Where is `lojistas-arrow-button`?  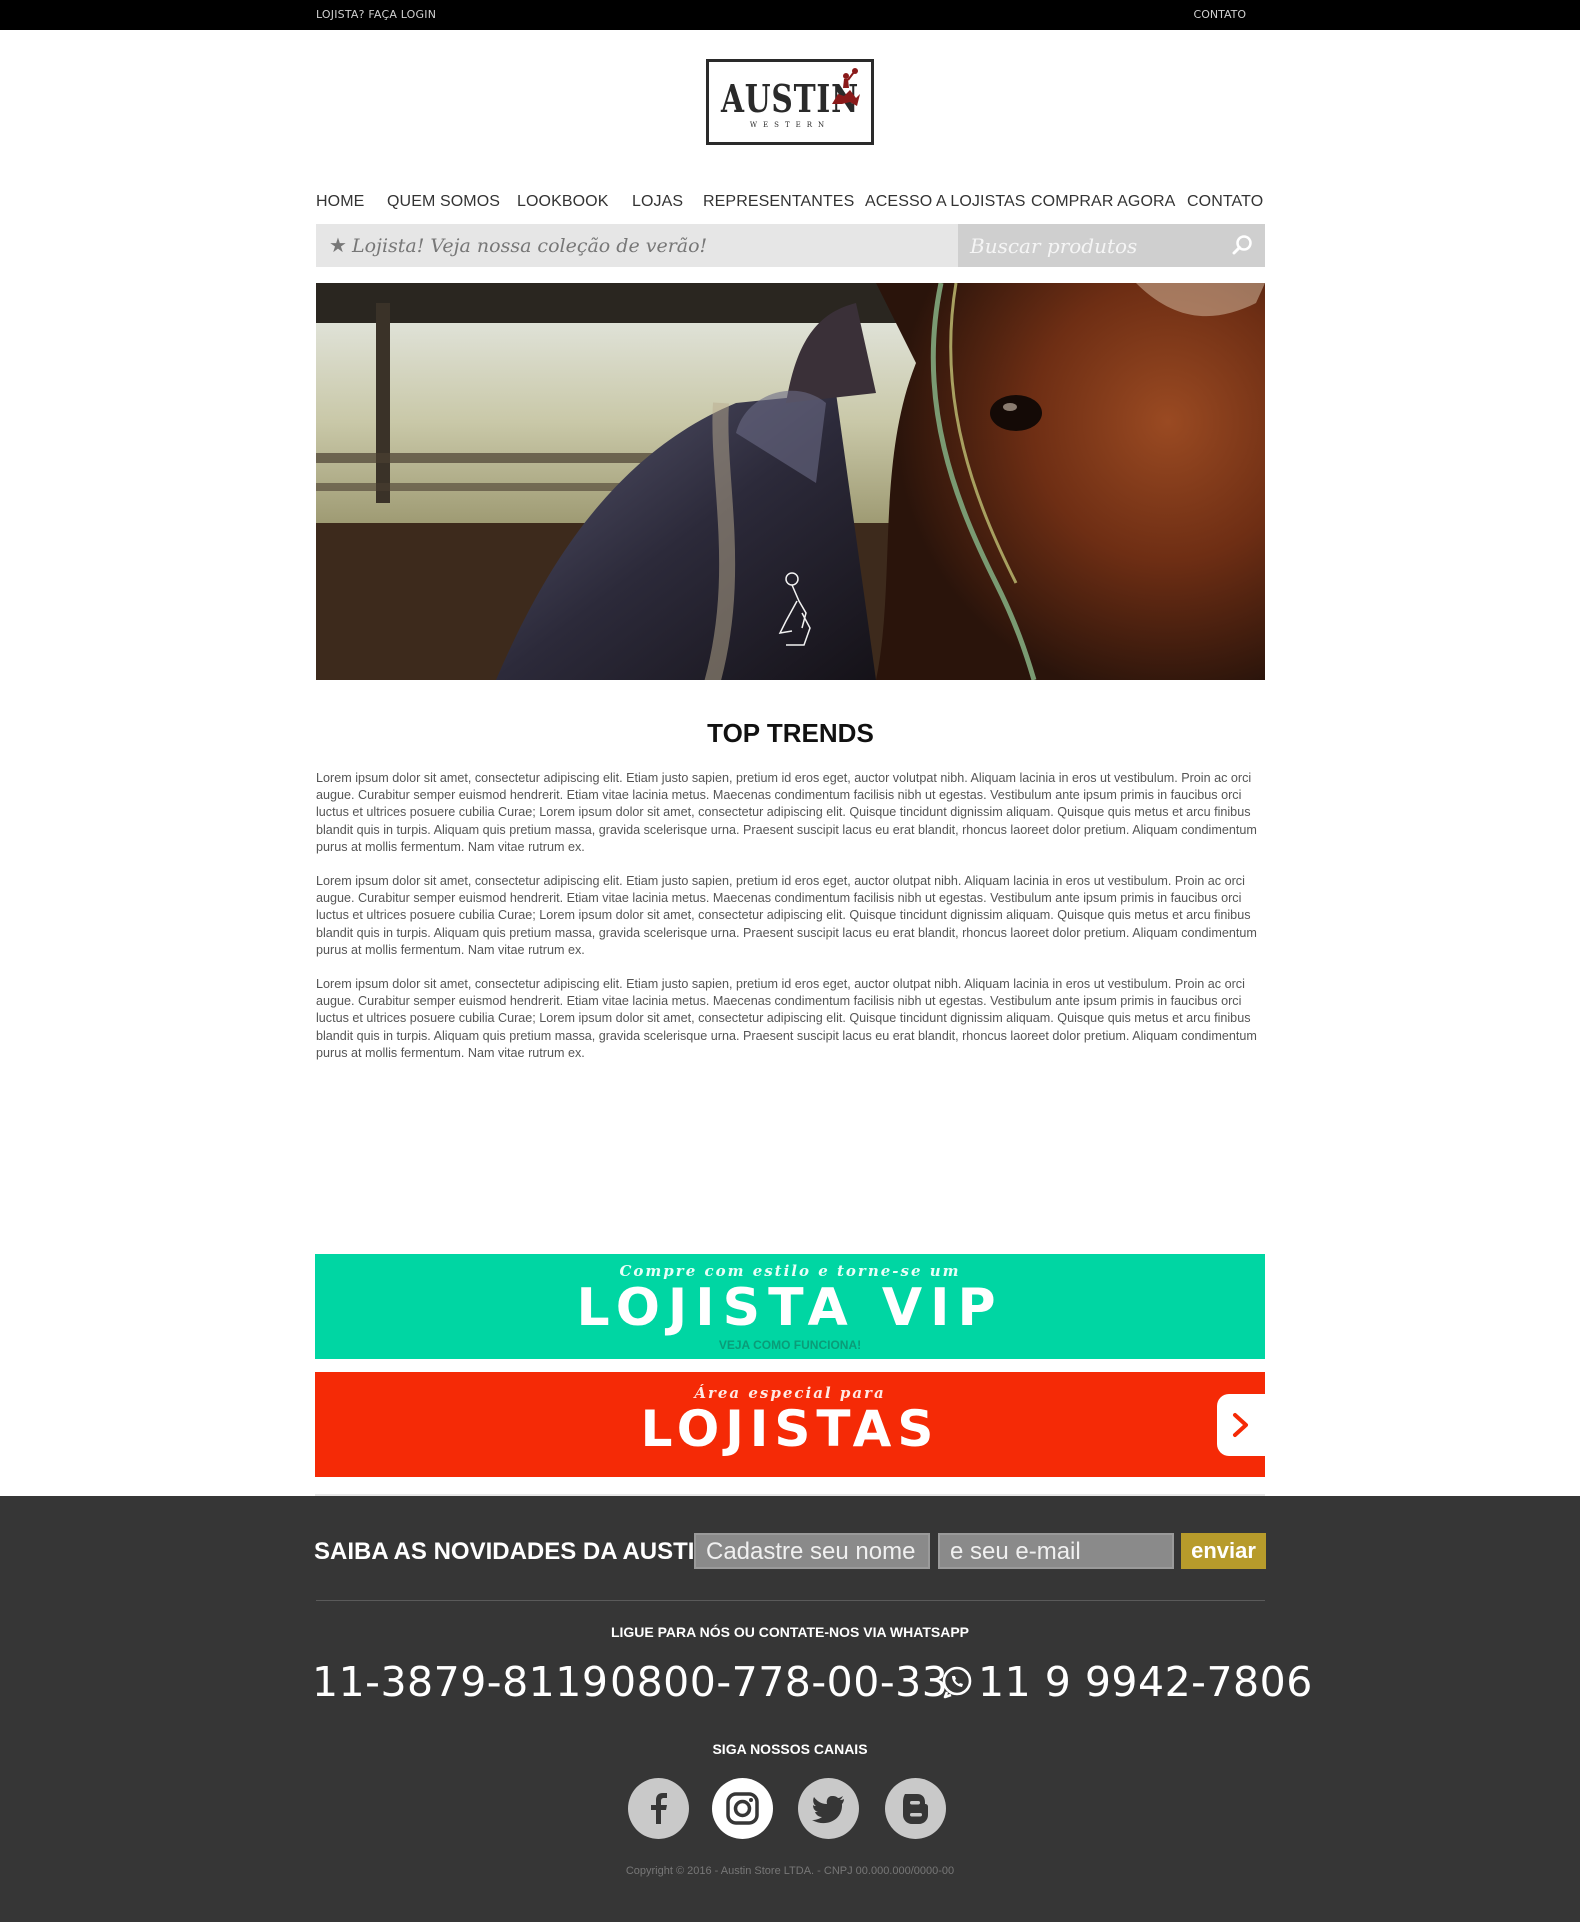 lojistas-arrow-button is located at coordinates (1241, 1425).